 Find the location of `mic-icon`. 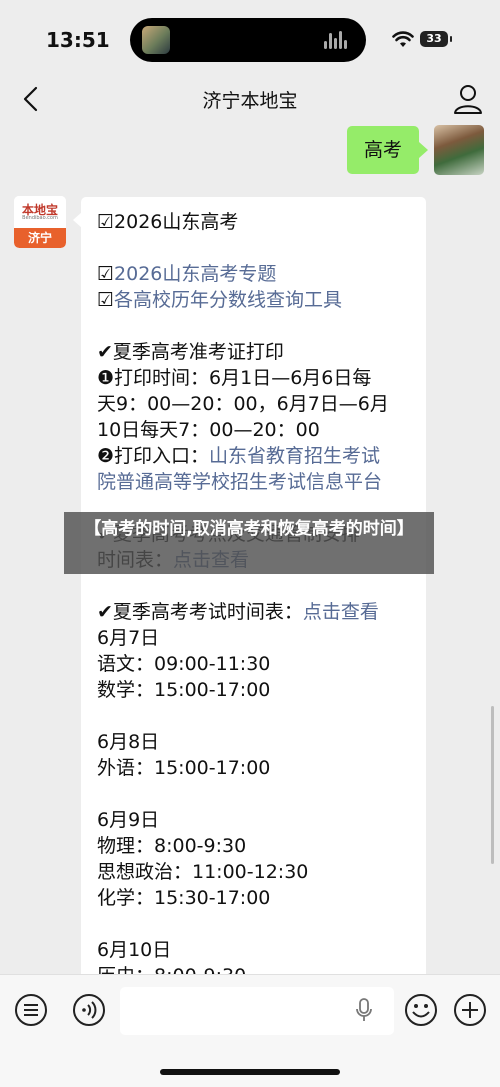

mic-icon is located at coordinates (364, 1010).